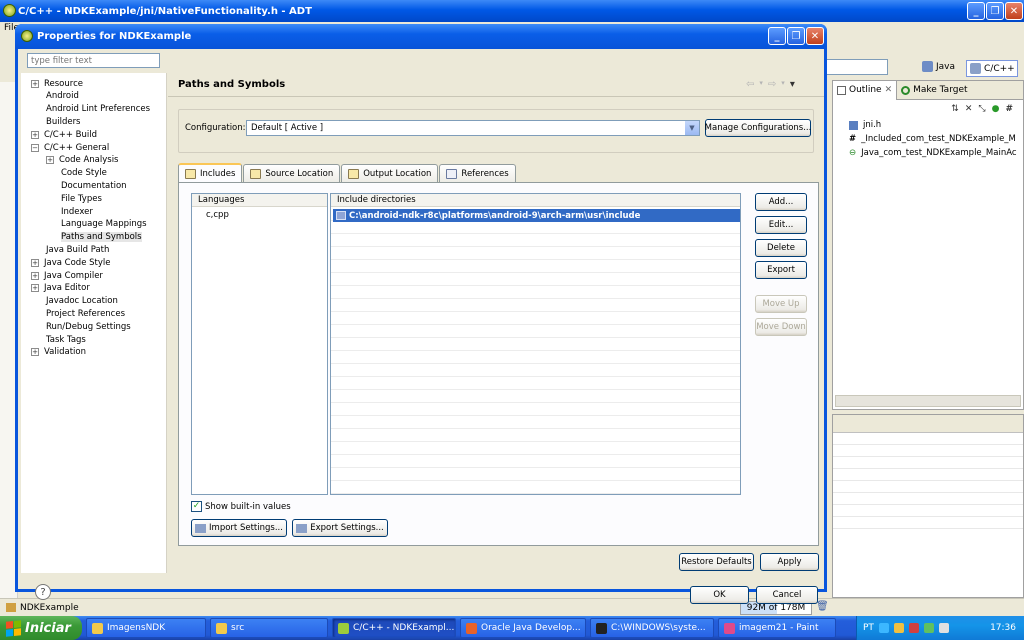  I want to click on forward-arrow-icon: ⇨, so click(772, 84).